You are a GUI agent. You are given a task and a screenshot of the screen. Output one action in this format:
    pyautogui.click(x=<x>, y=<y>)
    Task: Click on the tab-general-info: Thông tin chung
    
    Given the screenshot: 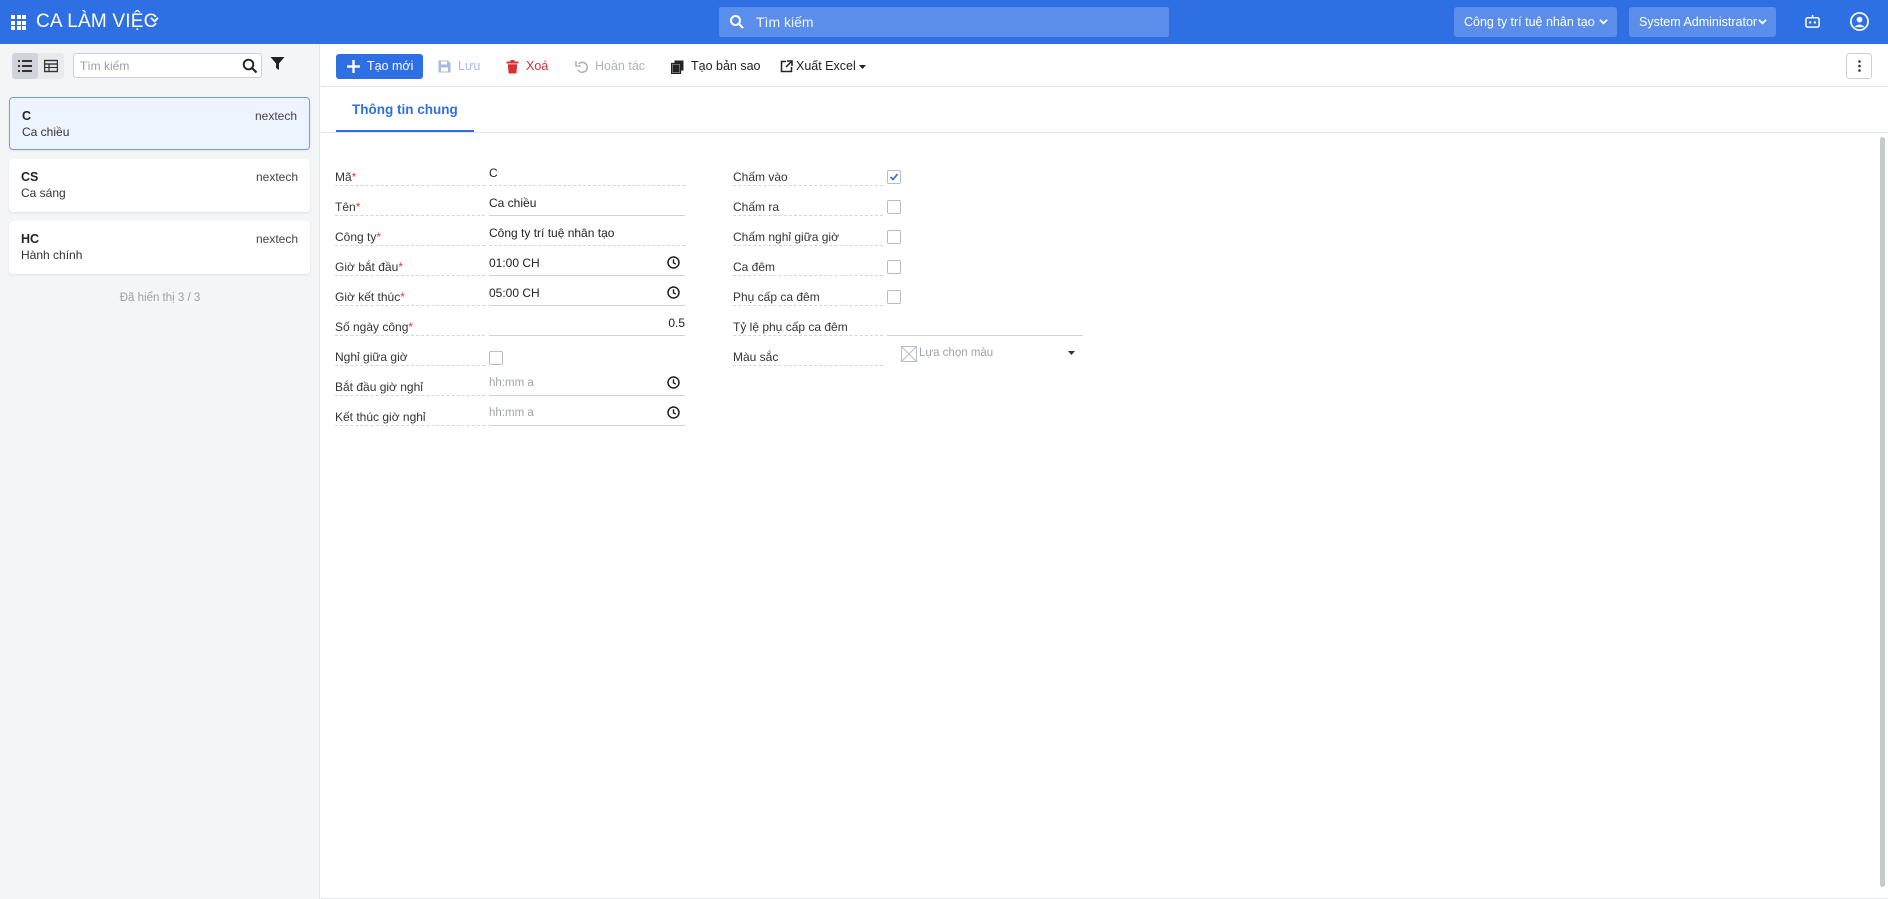 What is the action you would take?
    pyautogui.click(x=405, y=110)
    